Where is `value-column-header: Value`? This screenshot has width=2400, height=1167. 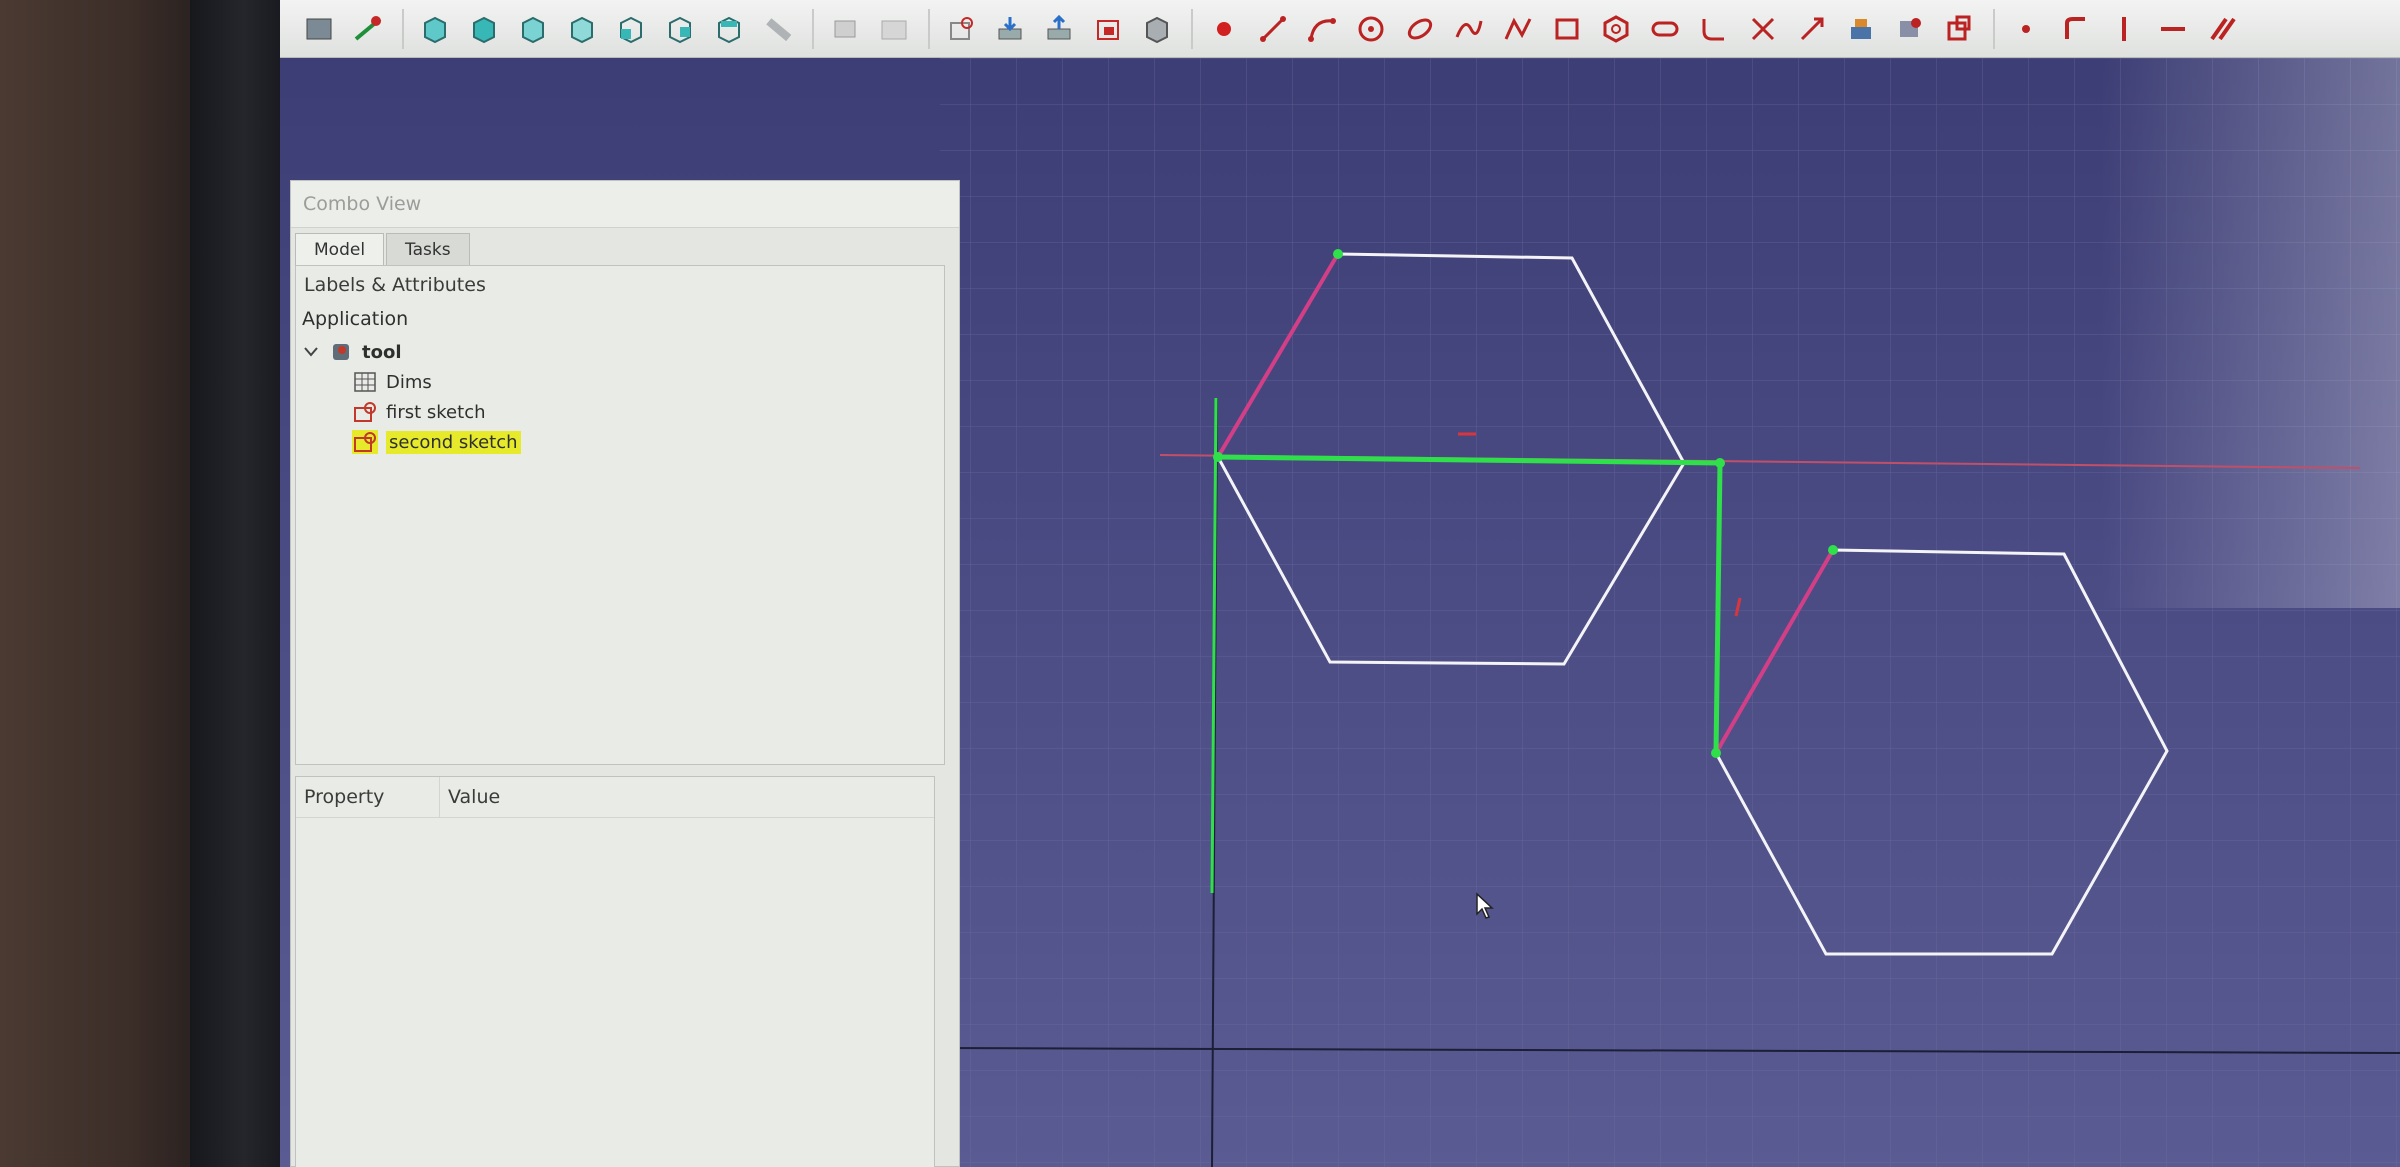
value-column-header: Value is located at coordinates (470, 797).